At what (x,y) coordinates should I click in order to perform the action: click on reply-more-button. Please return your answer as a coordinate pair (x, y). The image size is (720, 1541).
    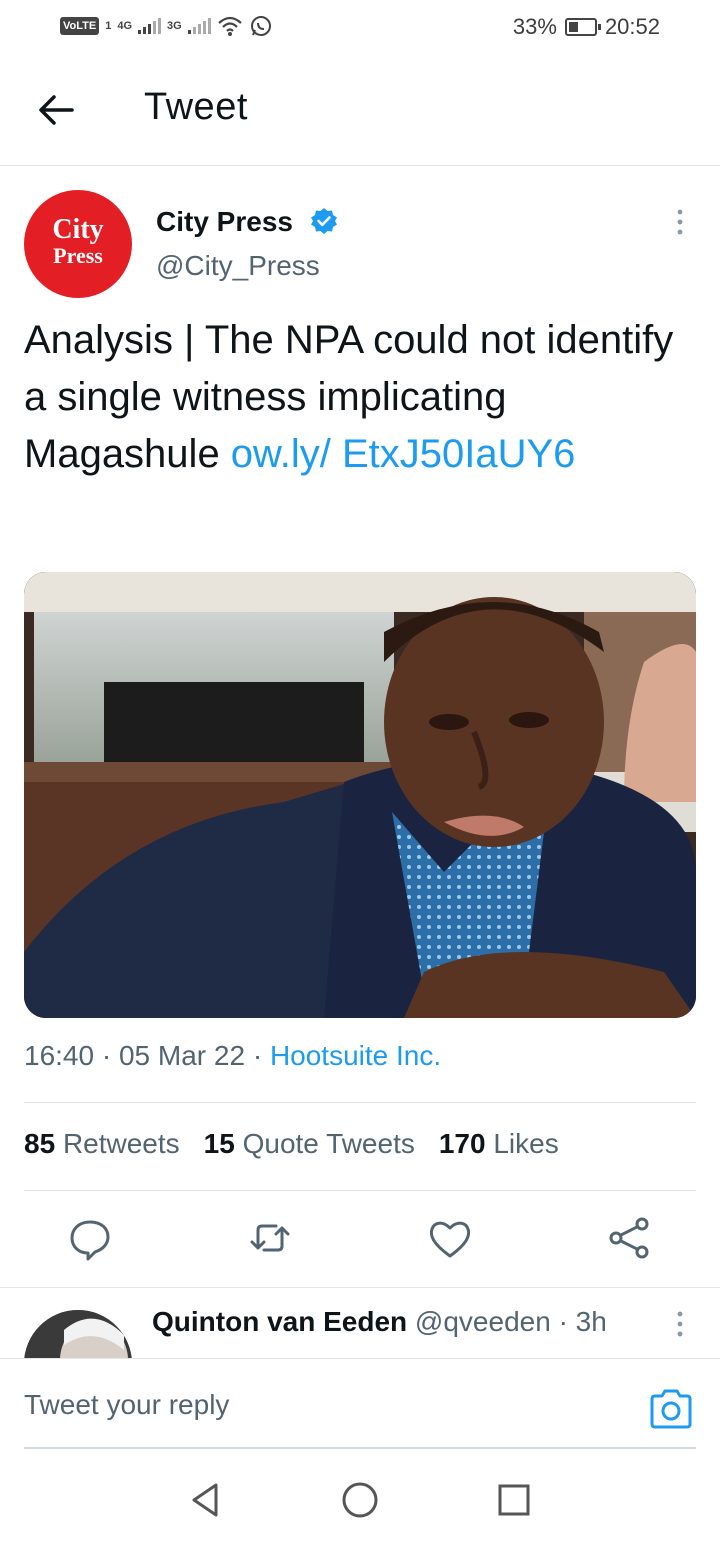
    Looking at the image, I should click on (680, 1324).